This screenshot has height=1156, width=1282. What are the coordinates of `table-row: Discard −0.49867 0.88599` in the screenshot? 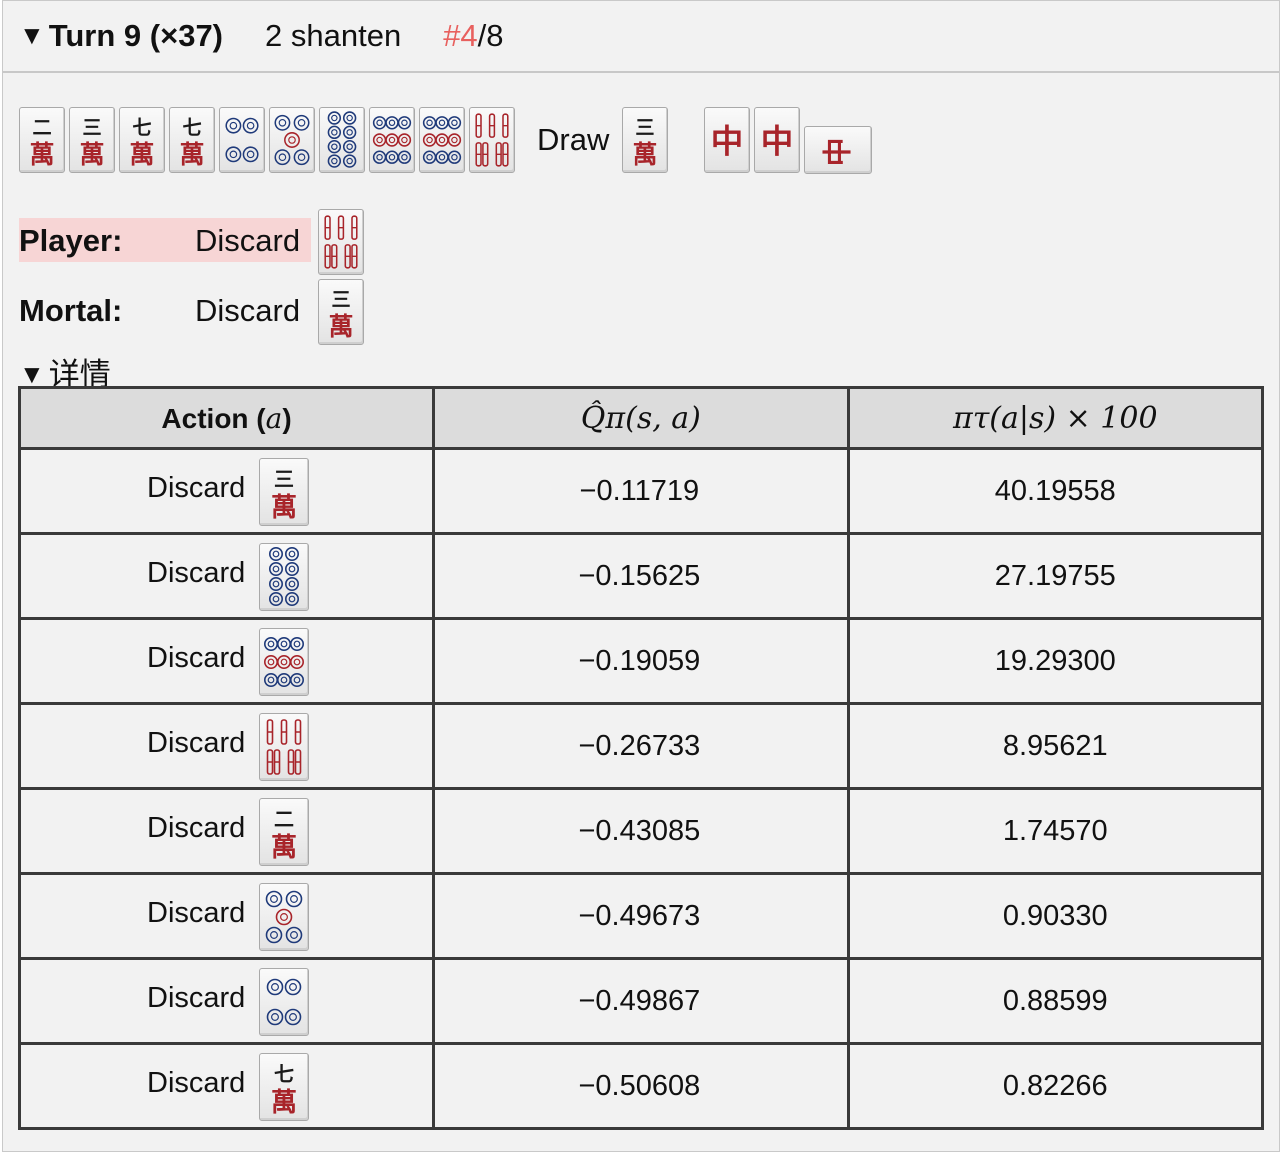 It's located at (641, 1001).